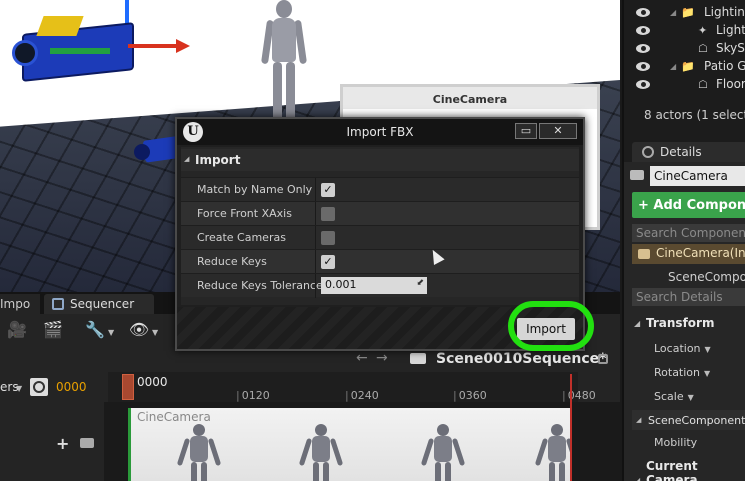  I want to click on sequence-end-marker, so click(571, 427).